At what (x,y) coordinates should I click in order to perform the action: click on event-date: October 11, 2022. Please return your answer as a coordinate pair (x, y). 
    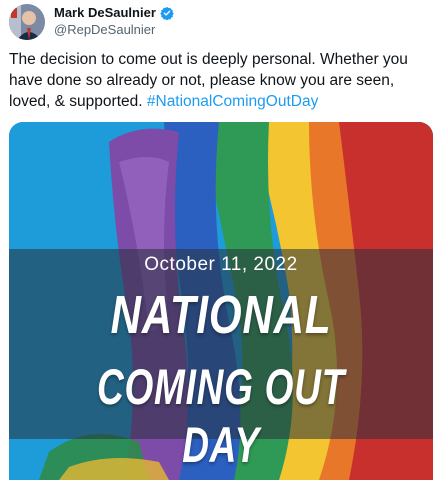
    Looking at the image, I should click on (221, 264).